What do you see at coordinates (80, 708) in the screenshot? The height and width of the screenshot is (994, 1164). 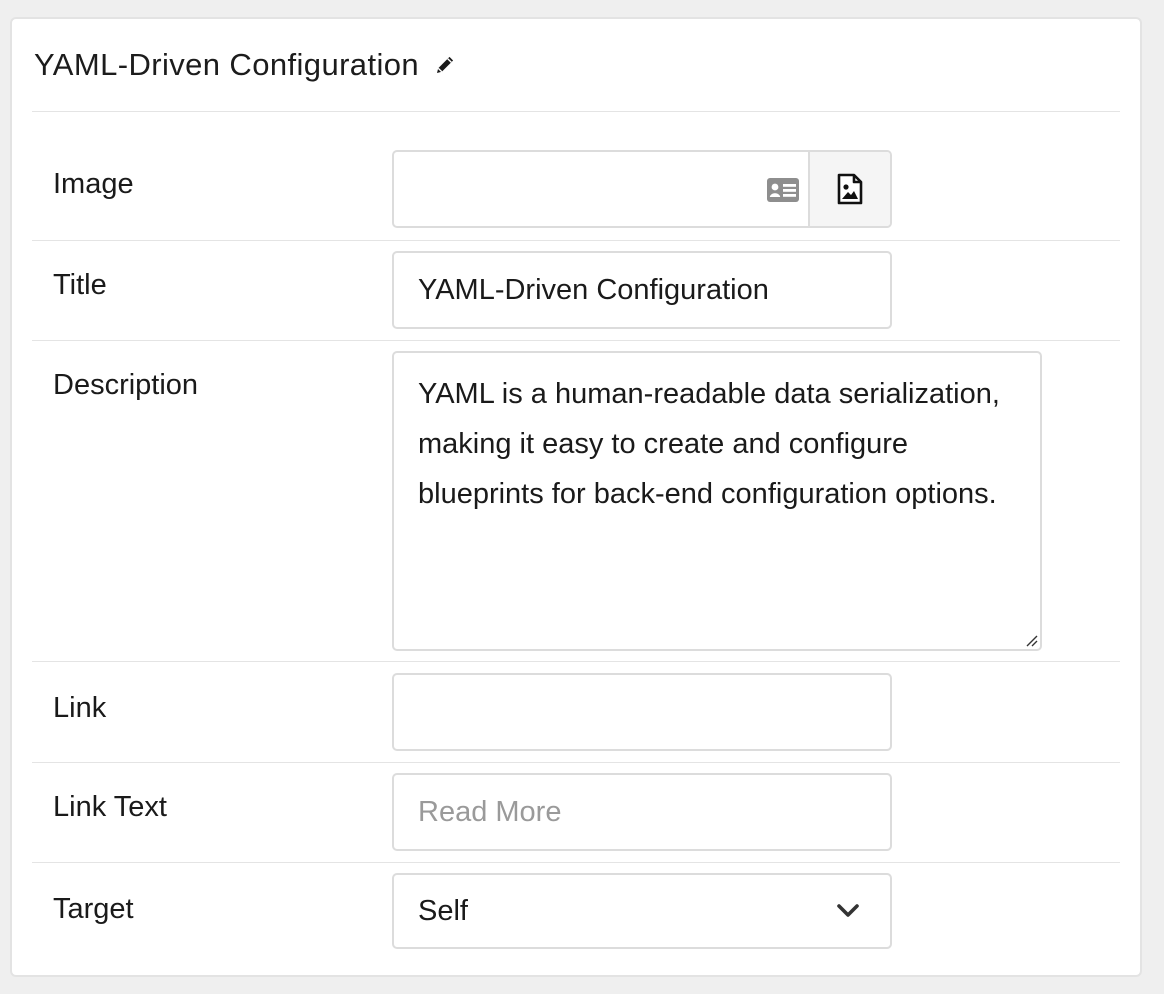 I see `link-label: Link` at bounding box center [80, 708].